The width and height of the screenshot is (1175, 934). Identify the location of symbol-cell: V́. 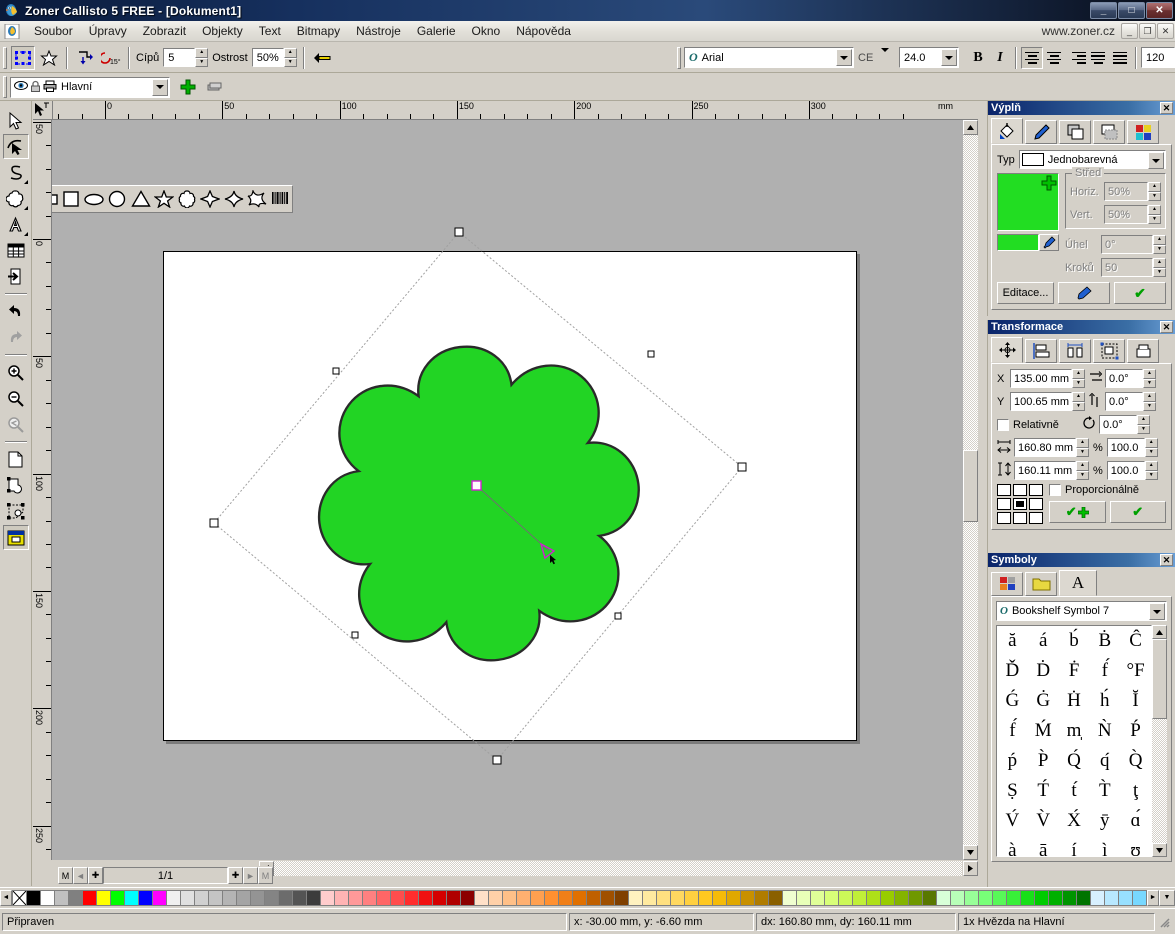
(1012, 821).